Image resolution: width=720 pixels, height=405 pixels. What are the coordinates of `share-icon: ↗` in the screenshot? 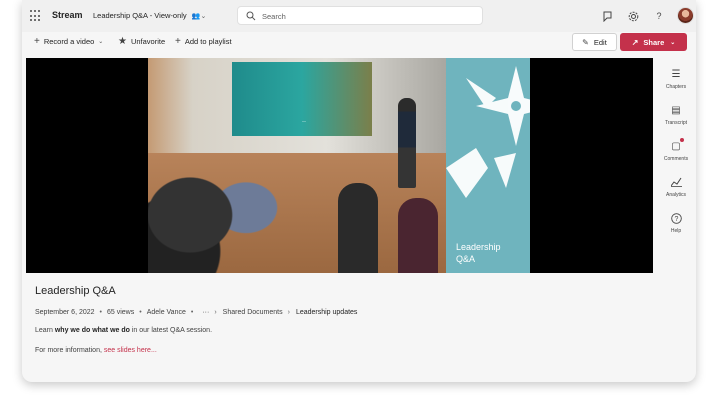 It's located at (635, 42).